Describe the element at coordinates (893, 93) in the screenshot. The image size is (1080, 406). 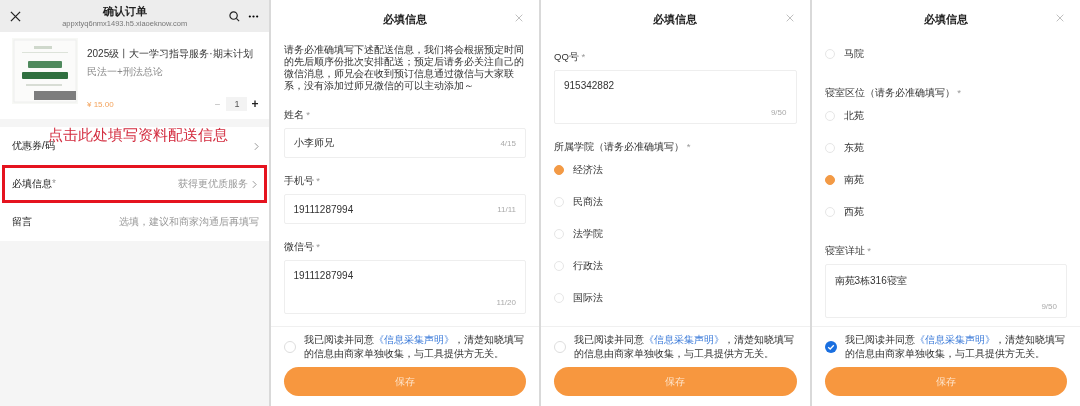
I see `field-label: 寝室区位（请务必准确填写） *` at that location.